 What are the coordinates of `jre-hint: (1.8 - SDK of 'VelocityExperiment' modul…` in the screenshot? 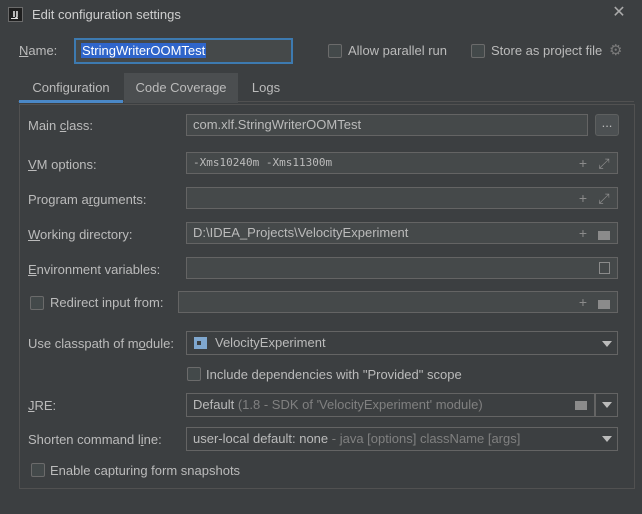 It's located at (360, 404).